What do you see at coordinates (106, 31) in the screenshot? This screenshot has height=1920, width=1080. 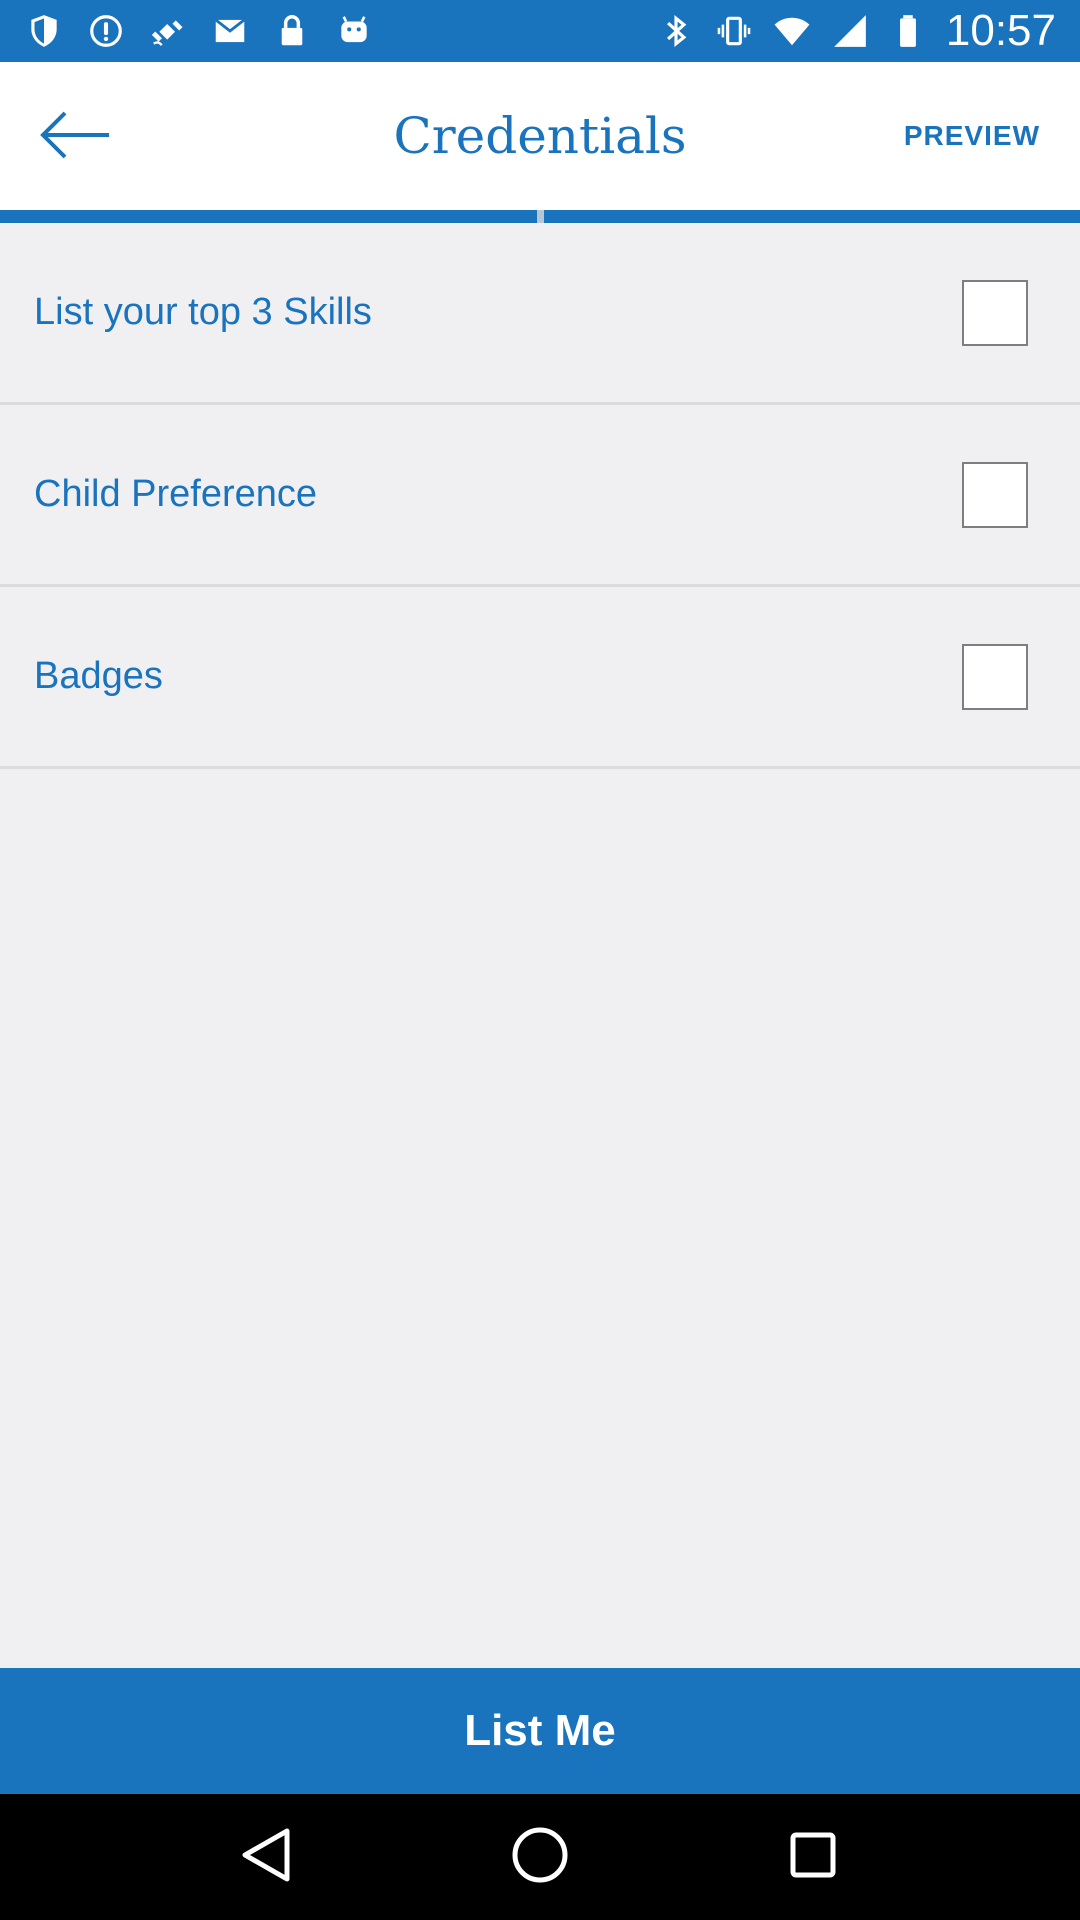 I see `alert-circle-icon` at bounding box center [106, 31].